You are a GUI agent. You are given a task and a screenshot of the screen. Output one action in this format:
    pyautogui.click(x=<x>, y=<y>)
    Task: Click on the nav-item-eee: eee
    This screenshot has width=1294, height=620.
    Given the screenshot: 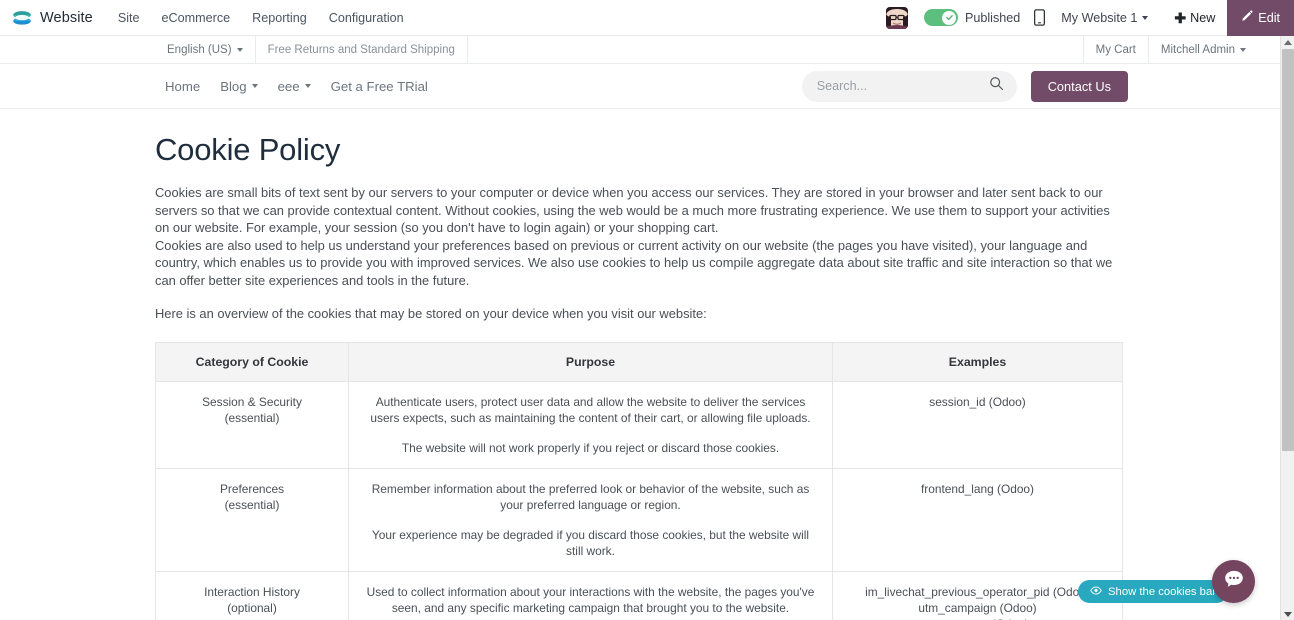 What is the action you would take?
    pyautogui.click(x=294, y=86)
    